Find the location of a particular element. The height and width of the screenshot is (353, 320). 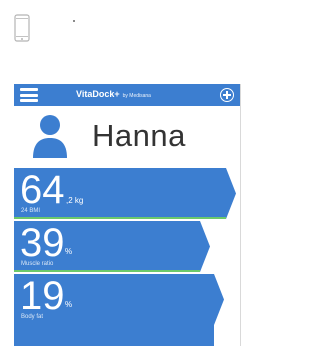

metric-label: 24 BMI is located at coordinates (31, 211).